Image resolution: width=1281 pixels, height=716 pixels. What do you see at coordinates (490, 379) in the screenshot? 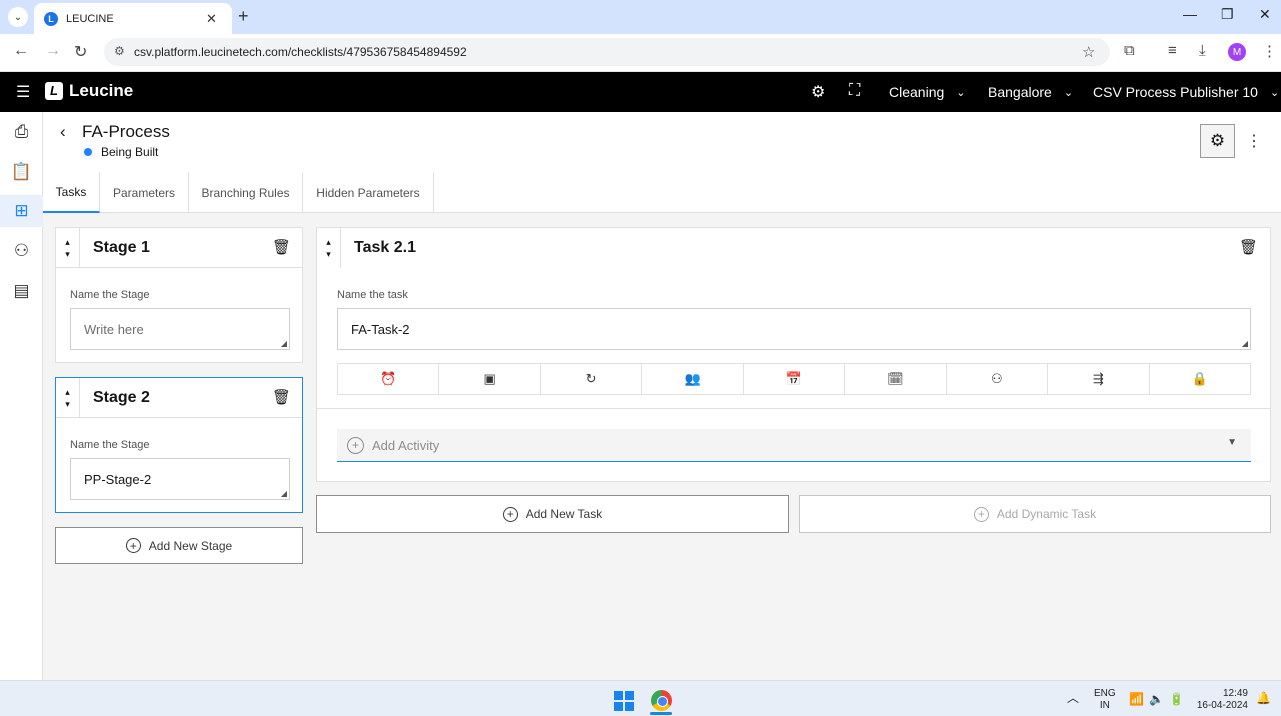
I see `image-icon: ▣` at bounding box center [490, 379].